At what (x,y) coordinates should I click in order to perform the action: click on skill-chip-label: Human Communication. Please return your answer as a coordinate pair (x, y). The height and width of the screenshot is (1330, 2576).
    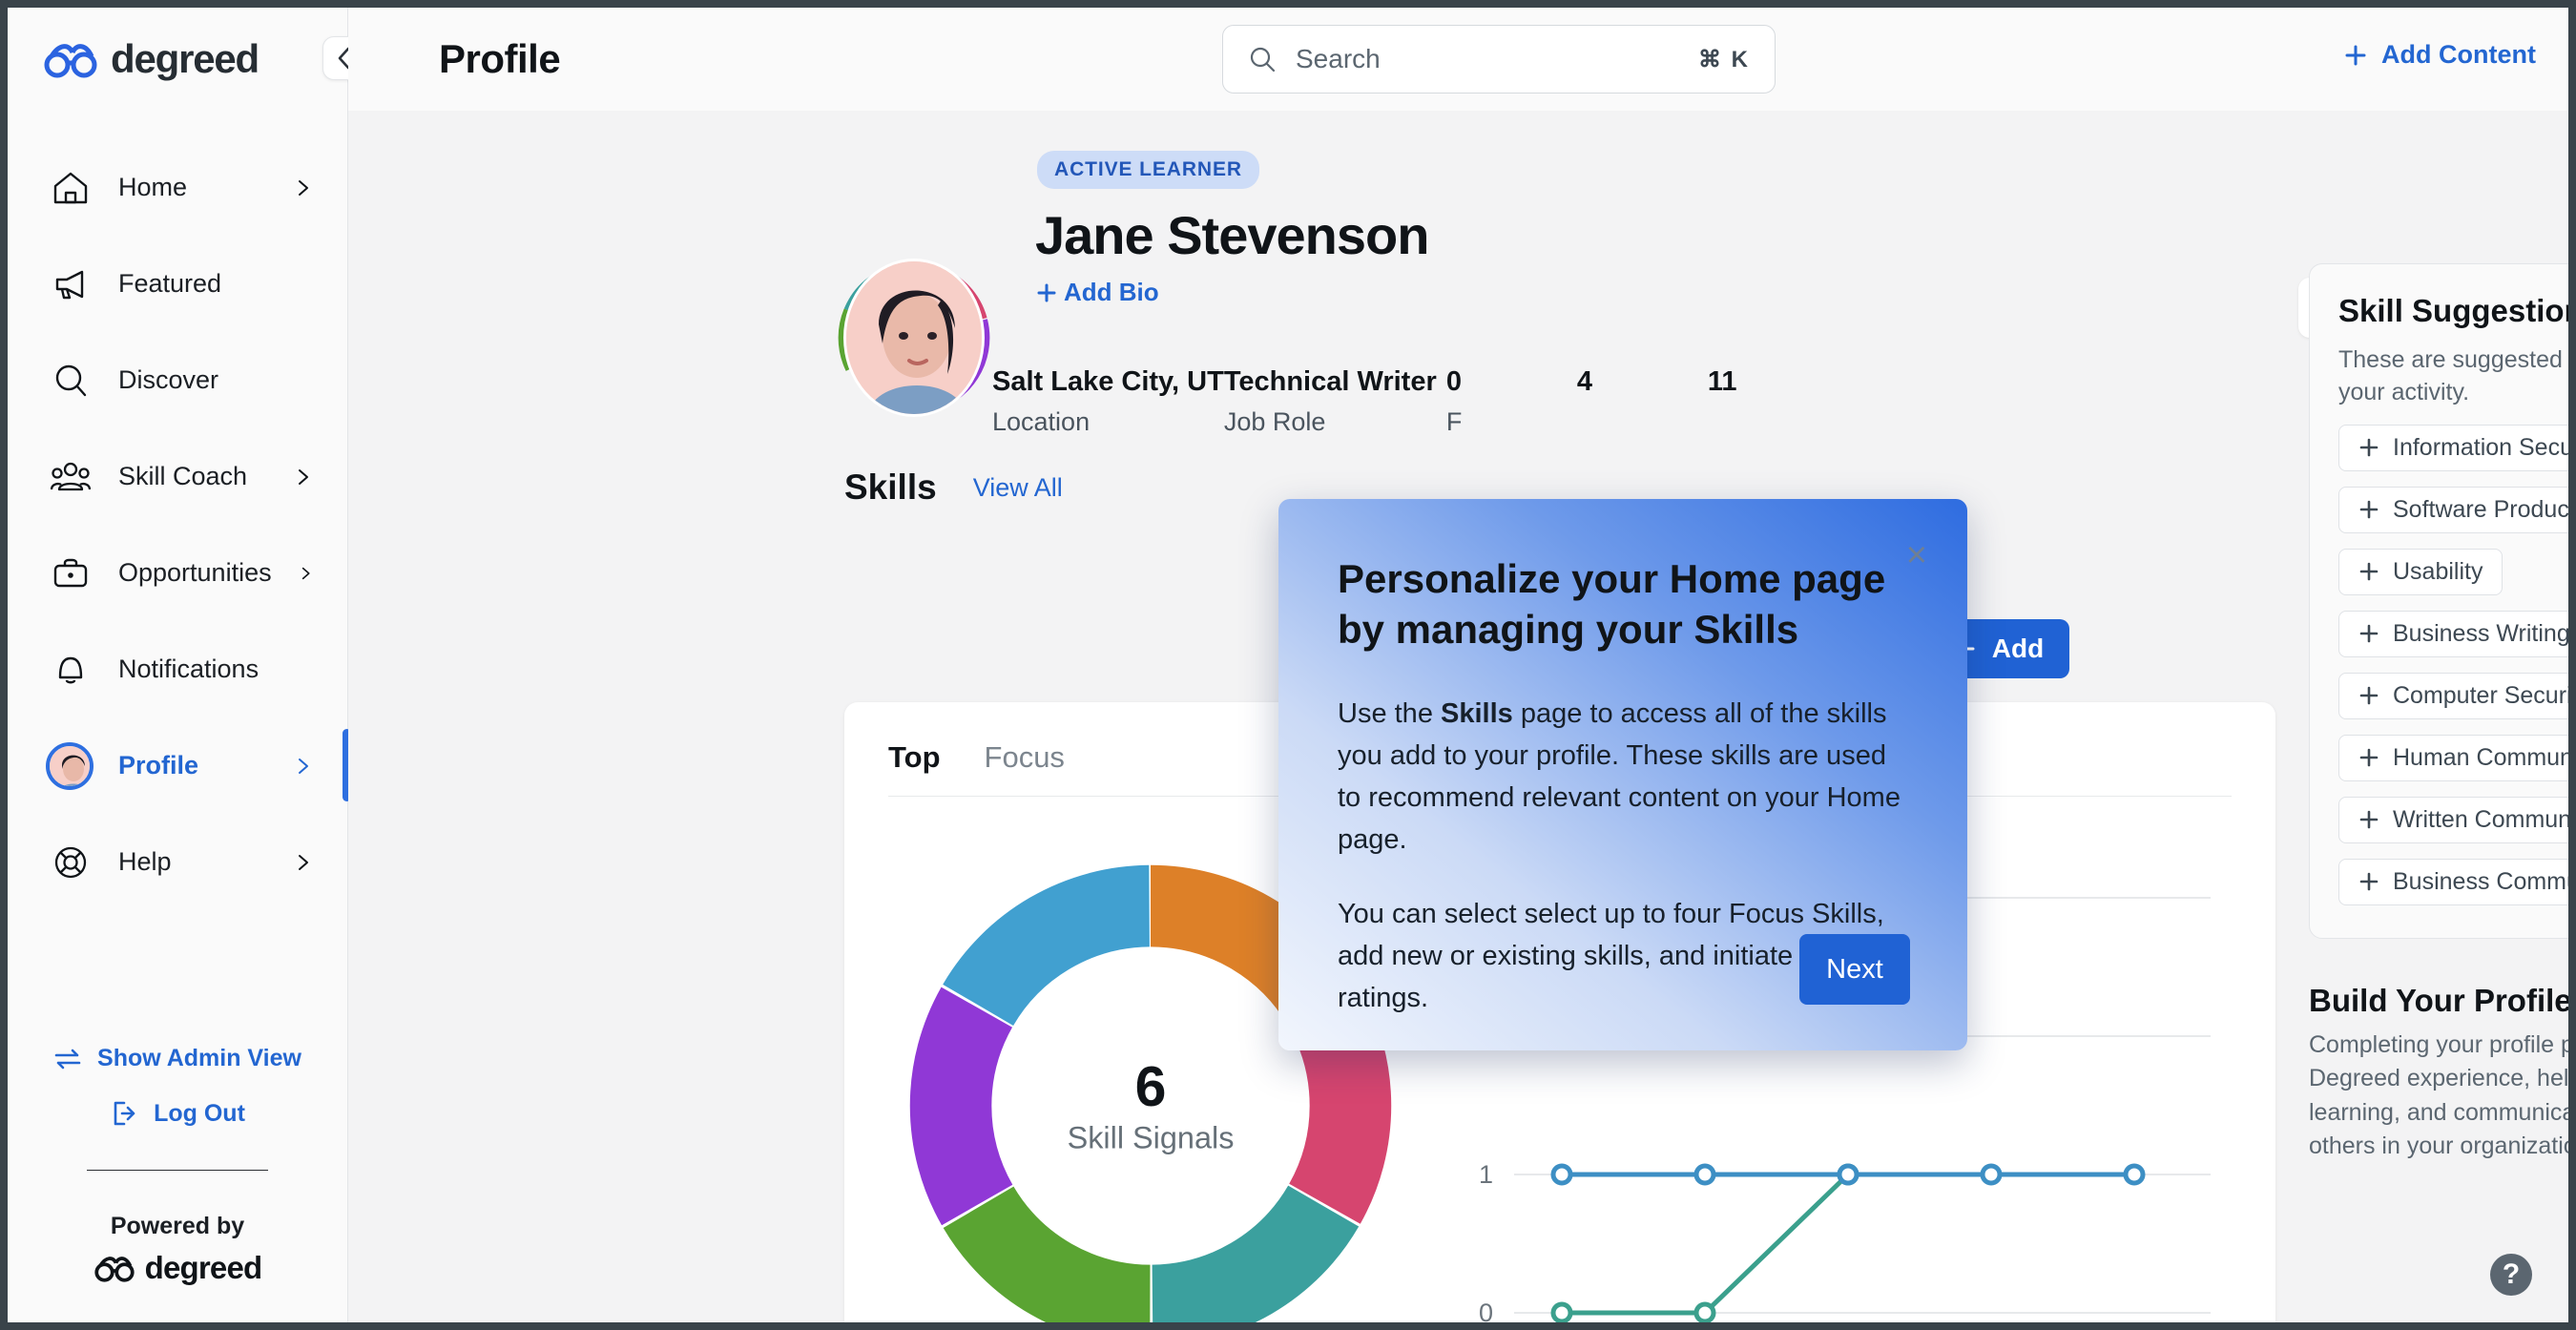
    Looking at the image, I should click on (2480, 757).